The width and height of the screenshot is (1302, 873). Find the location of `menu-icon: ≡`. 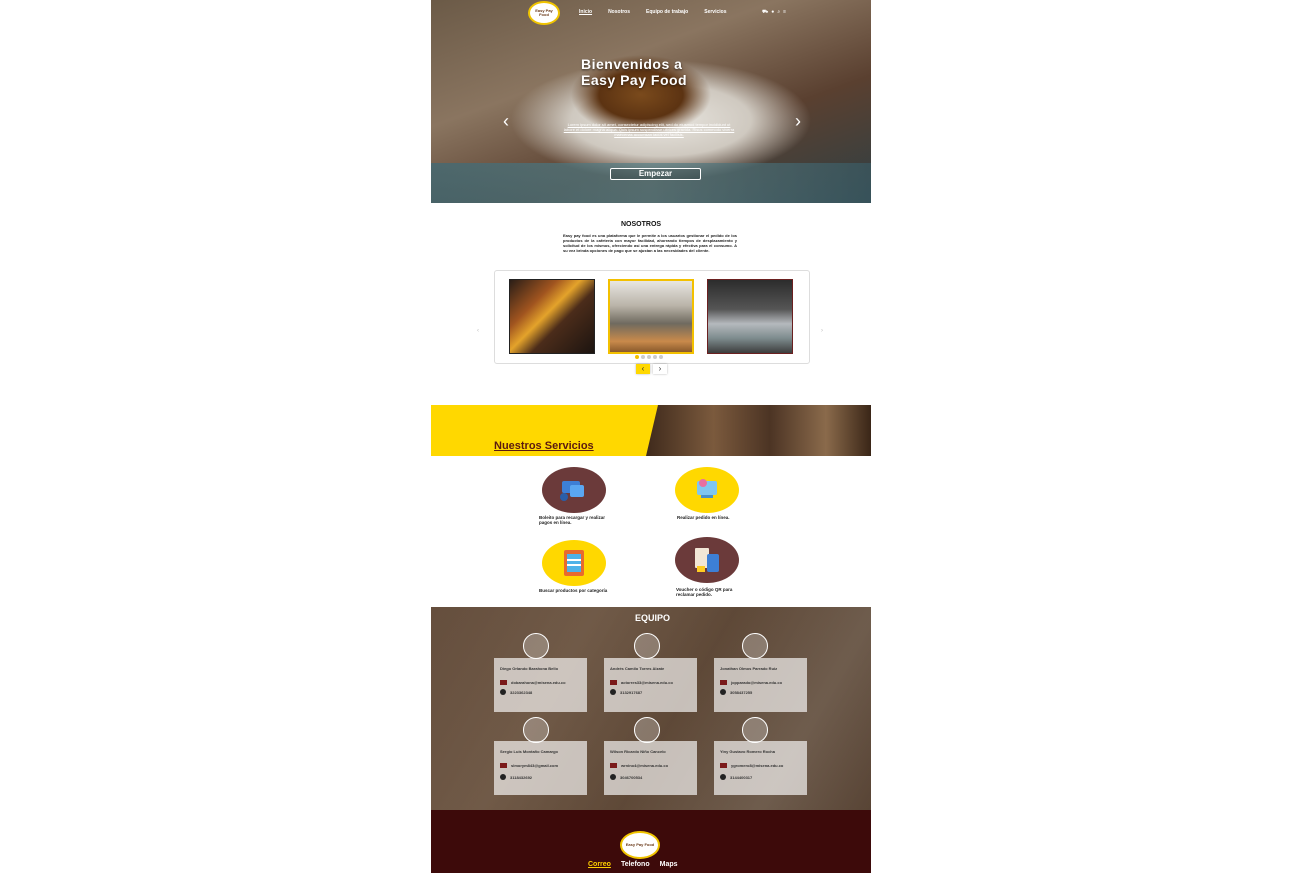

menu-icon: ≡ is located at coordinates (784, 12).